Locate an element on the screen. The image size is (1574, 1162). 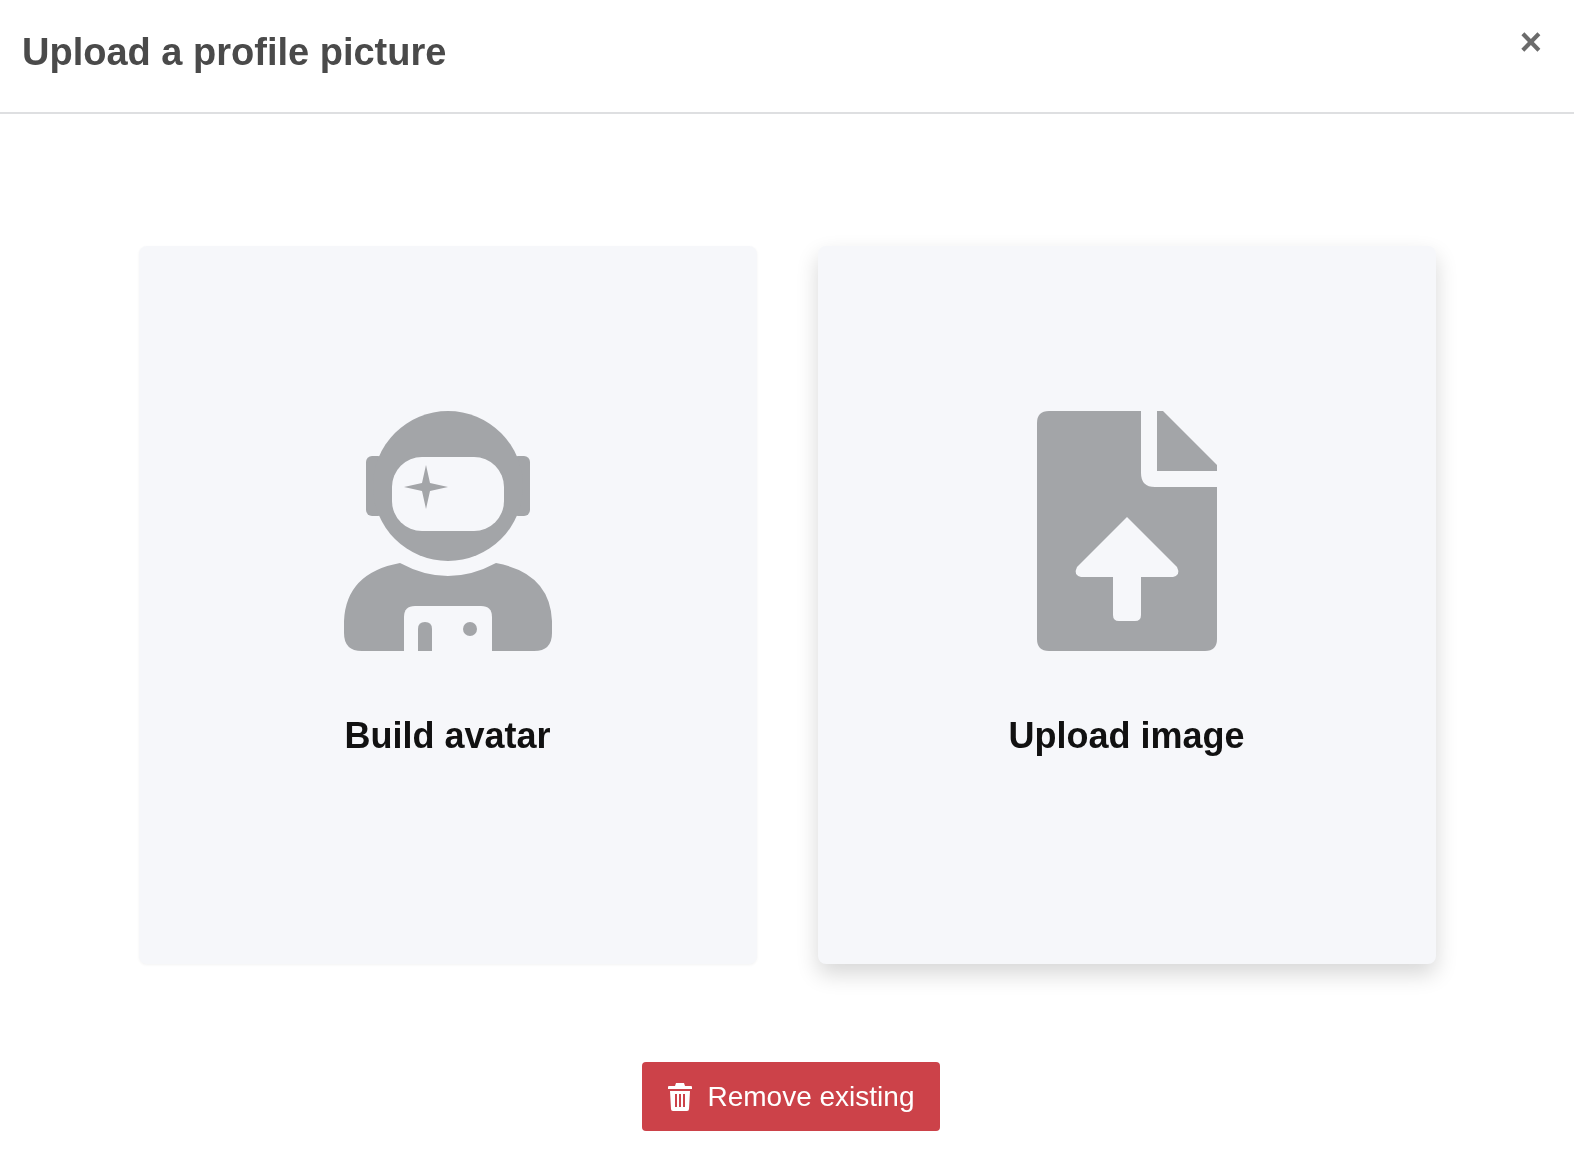
astronaut-icon is located at coordinates (447, 531).